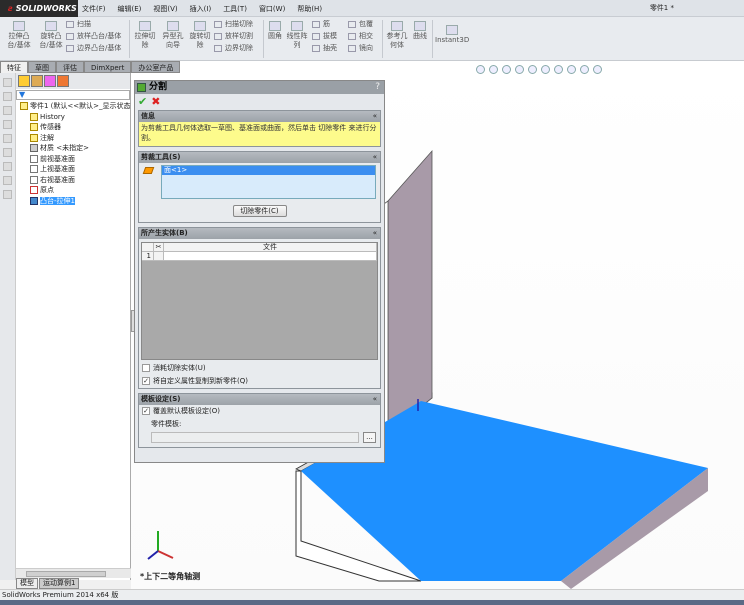 The image size is (744, 605). Describe the element at coordinates (272, 9) in the screenshot. I see `menu-window: 窗口(W)` at that location.